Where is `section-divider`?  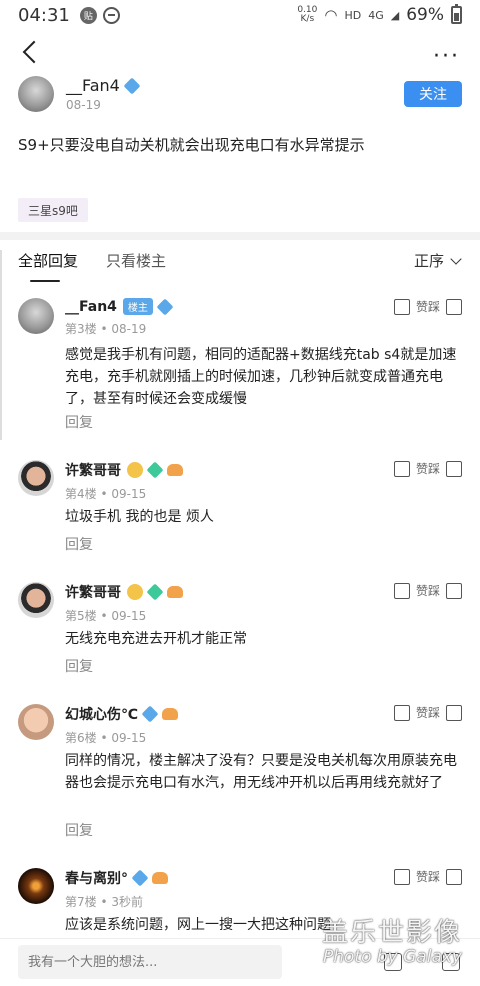
section-divider is located at coordinates (240, 236).